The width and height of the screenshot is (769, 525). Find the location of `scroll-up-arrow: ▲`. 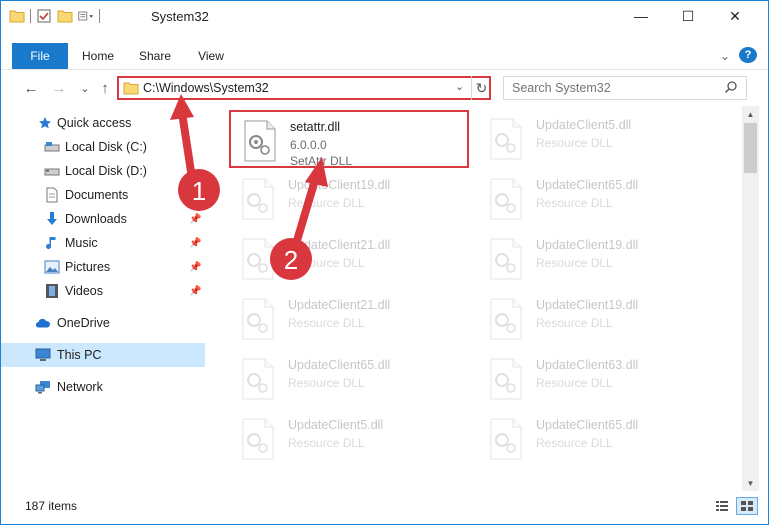

scroll-up-arrow: ▲ is located at coordinates (750, 114).